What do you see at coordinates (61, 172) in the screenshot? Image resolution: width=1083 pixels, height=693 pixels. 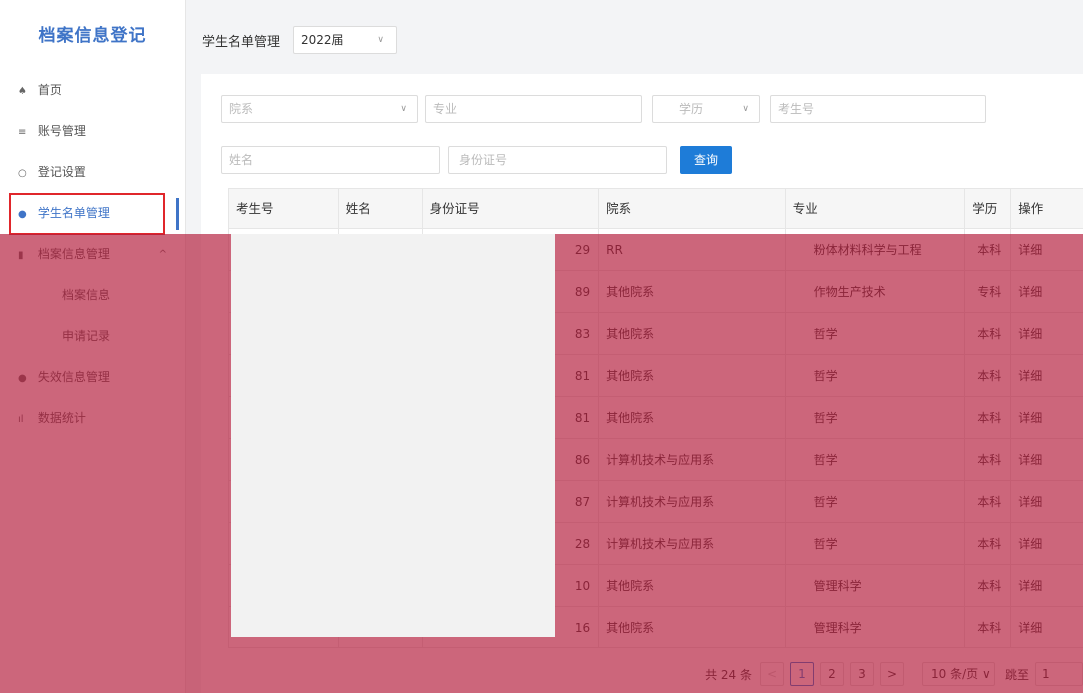 I see `sidebar-item-label: 登记设置` at bounding box center [61, 172].